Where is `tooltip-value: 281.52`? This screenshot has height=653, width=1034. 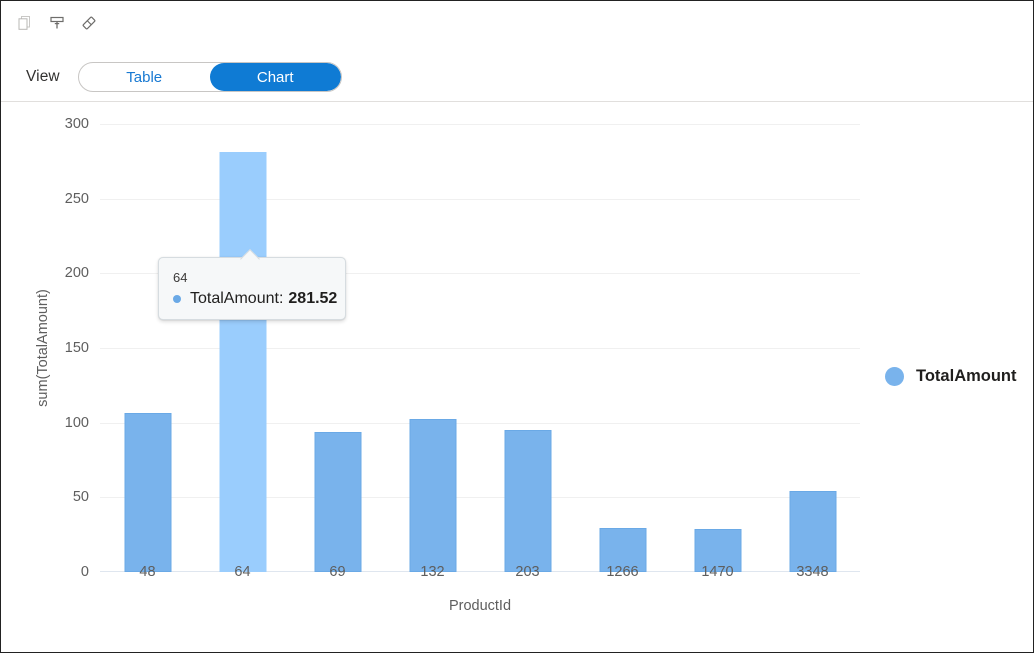 tooltip-value: 281.52 is located at coordinates (313, 298).